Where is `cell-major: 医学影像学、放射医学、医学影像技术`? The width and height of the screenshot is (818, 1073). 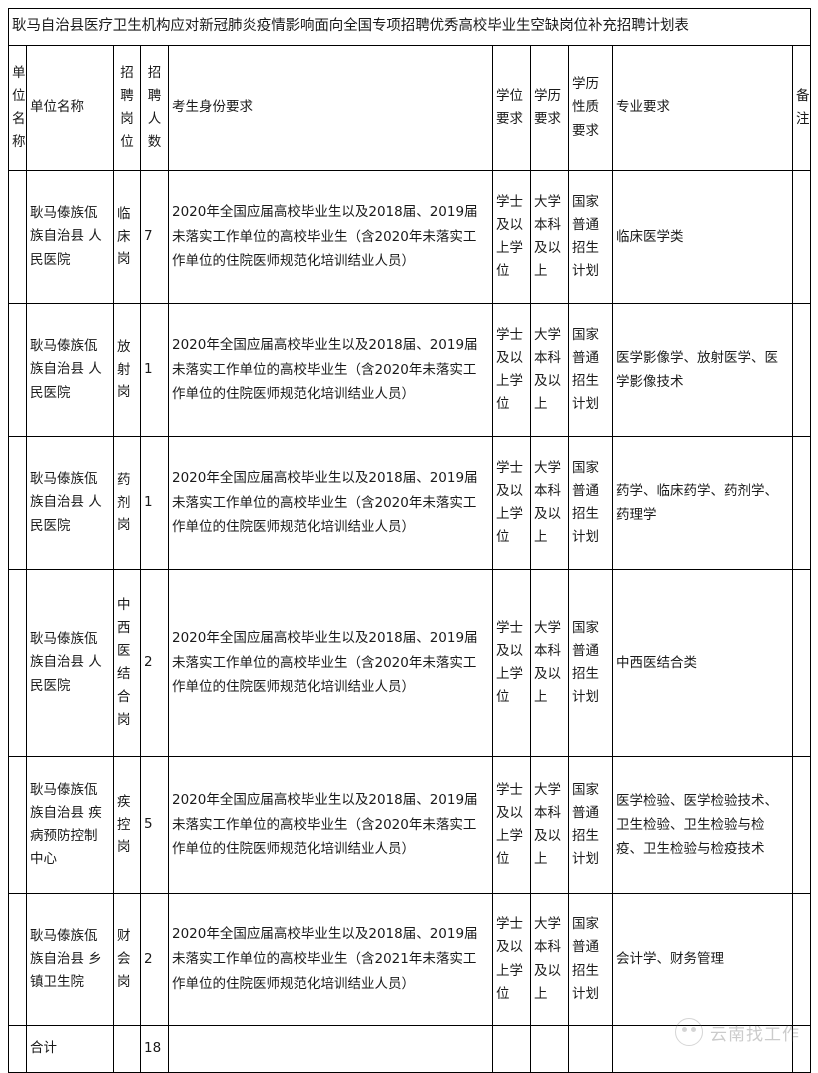 cell-major: 医学影像学、放射医学、医学影像技术 is located at coordinates (702, 370).